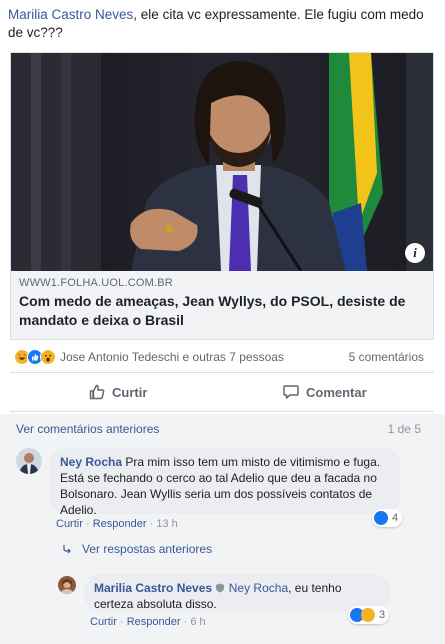 This screenshot has height=644, width=445. What do you see at coordinates (166, 524) in the screenshot?
I see `comment-time: 13 h` at bounding box center [166, 524].